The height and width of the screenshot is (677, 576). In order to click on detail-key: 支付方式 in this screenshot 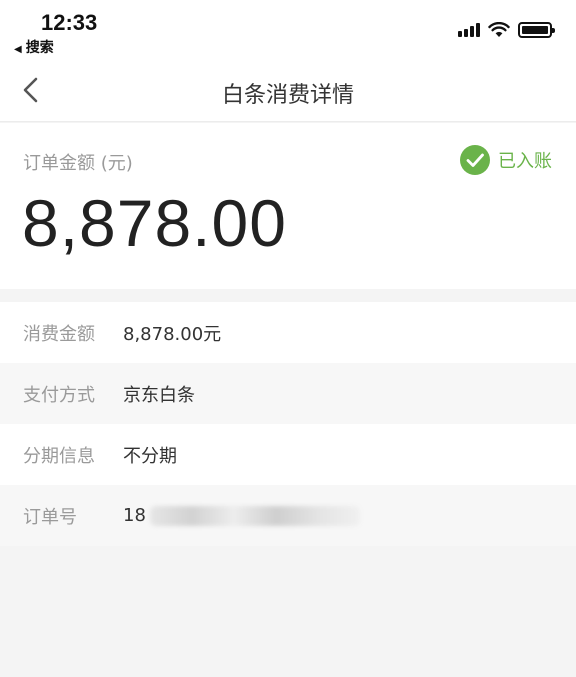, I will do `click(59, 395)`.